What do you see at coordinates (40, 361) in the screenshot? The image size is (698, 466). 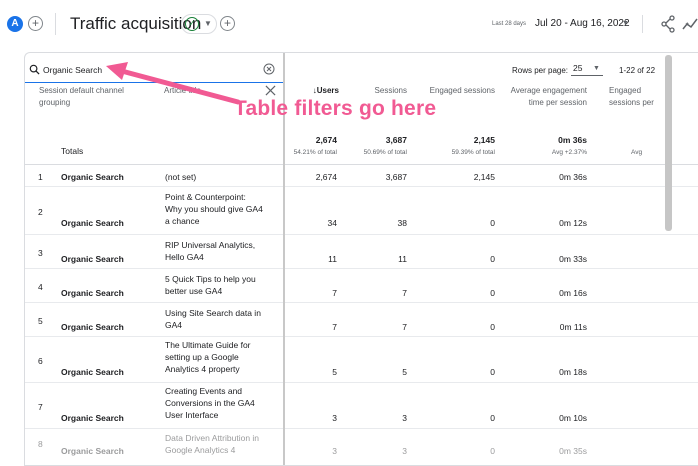 I see `row-index: 6` at bounding box center [40, 361].